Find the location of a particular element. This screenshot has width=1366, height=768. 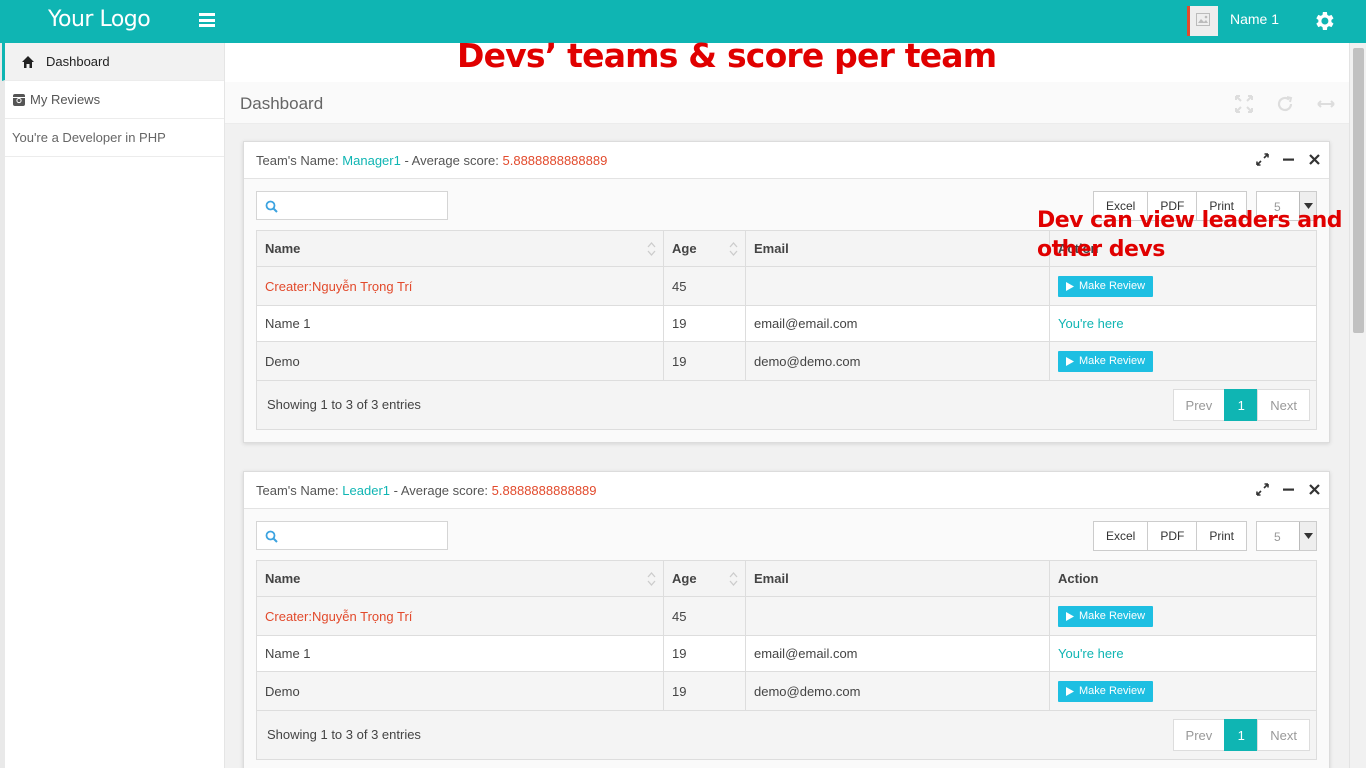

page-title: Dashboard is located at coordinates (282, 103).